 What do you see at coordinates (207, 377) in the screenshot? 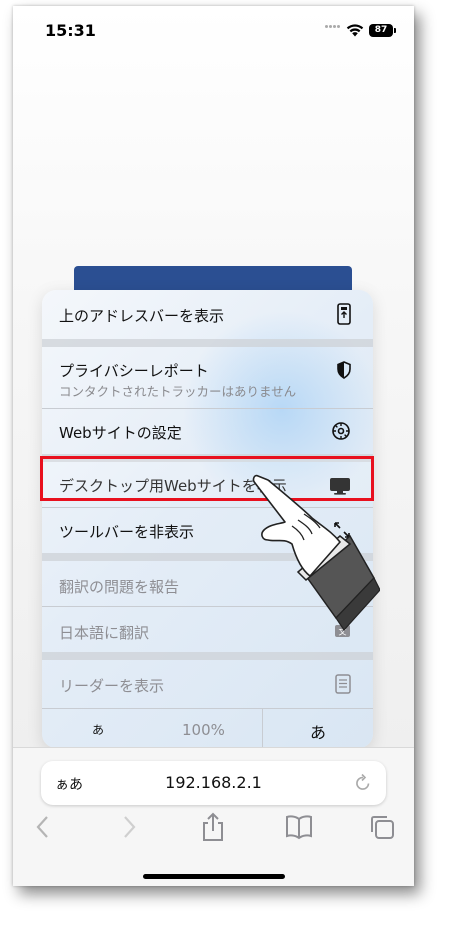
I see `menu-item-privacy-report: プライバシーレポート コンタクトされたトラッカーはありません` at bounding box center [207, 377].